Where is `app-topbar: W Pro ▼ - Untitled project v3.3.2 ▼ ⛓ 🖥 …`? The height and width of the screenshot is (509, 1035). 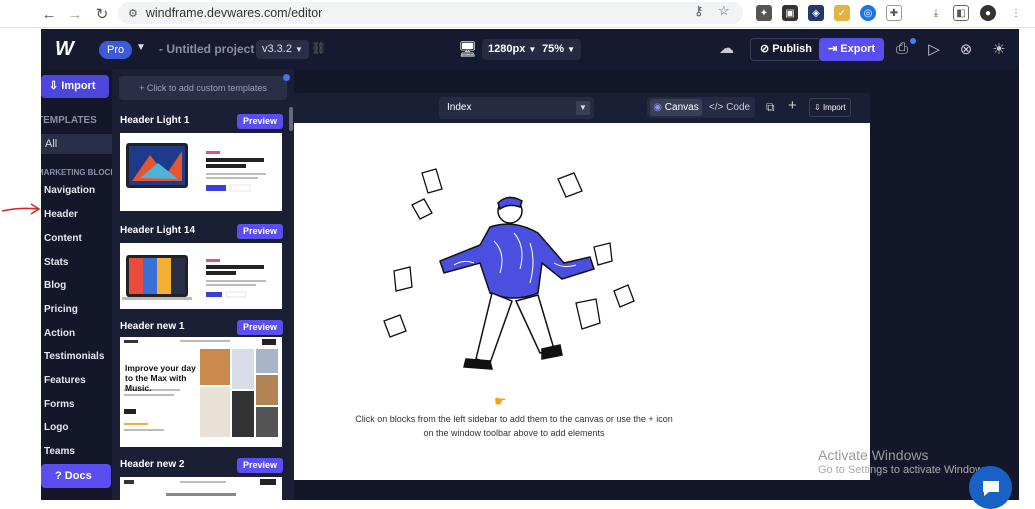
app-topbar: W Pro ▼ - Untitled project v3.3.2 ▼ ⛓ 🖥 … is located at coordinates (530, 49).